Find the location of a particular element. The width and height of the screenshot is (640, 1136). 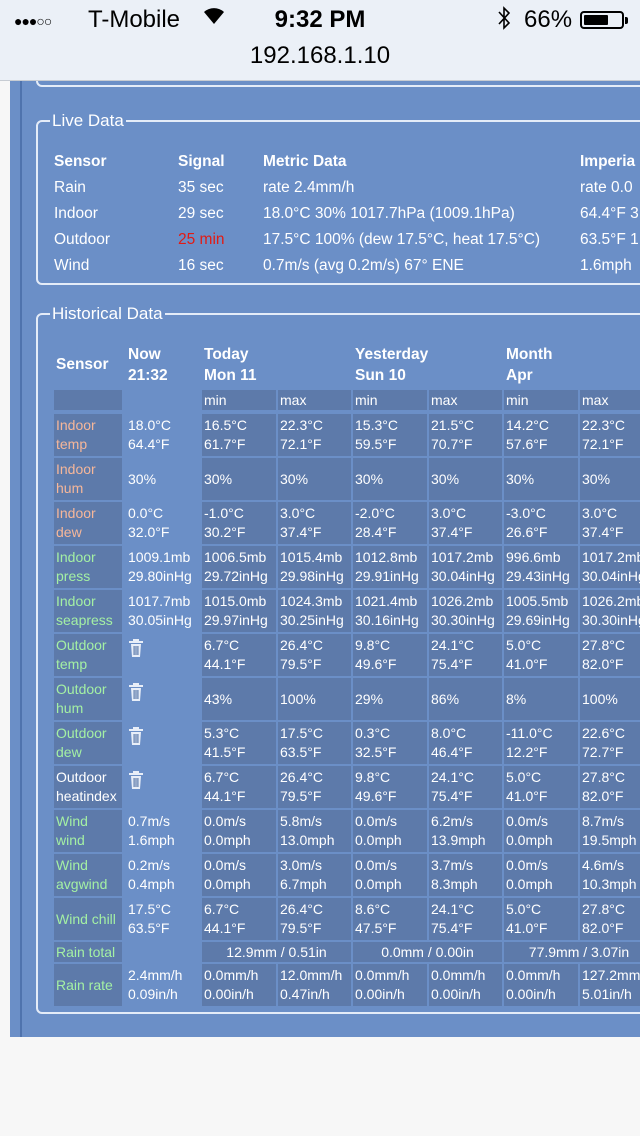

hist-value-cell: 5.3°C 41.5°F is located at coordinates (239, 743).